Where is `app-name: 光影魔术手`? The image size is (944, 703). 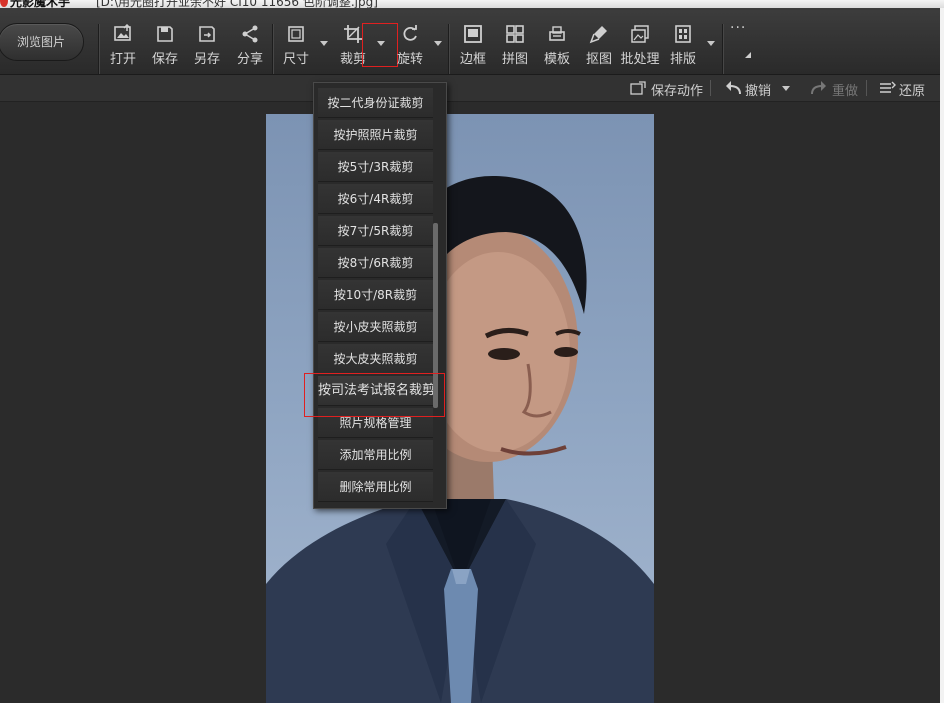 app-name: 光影魔术手 is located at coordinates (40, 4).